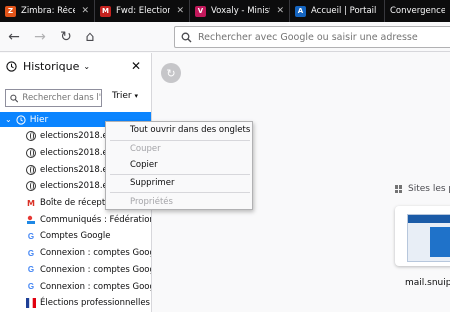 The width and height of the screenshot is (450, 312). I want to click on tab-title: Convergence, so click(417, 11).